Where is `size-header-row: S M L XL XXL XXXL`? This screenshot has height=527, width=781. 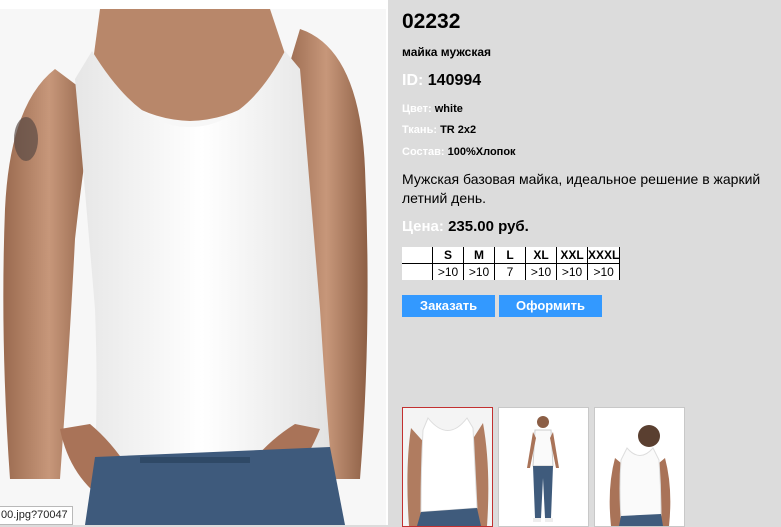
size-header-row: S M L XL XXL XXXL is located at coordinates (511, 255).